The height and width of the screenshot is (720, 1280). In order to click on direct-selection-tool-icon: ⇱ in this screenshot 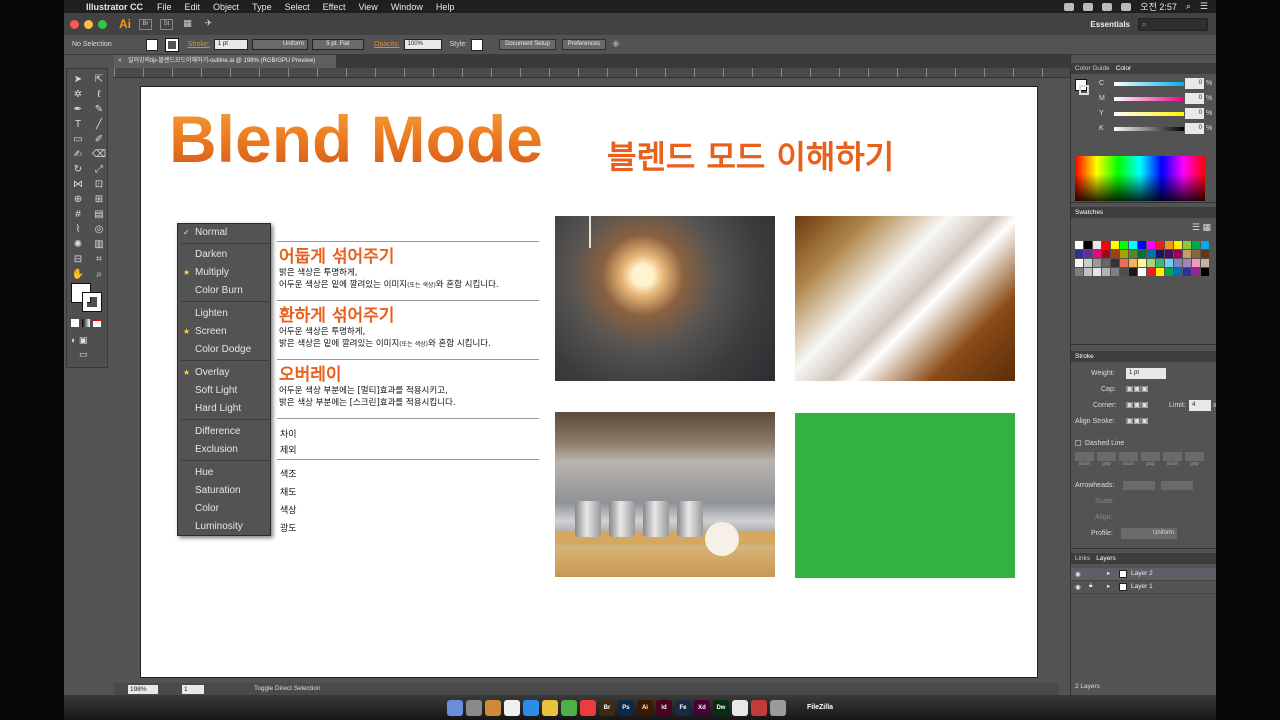, I will do `click(99, 80)`.